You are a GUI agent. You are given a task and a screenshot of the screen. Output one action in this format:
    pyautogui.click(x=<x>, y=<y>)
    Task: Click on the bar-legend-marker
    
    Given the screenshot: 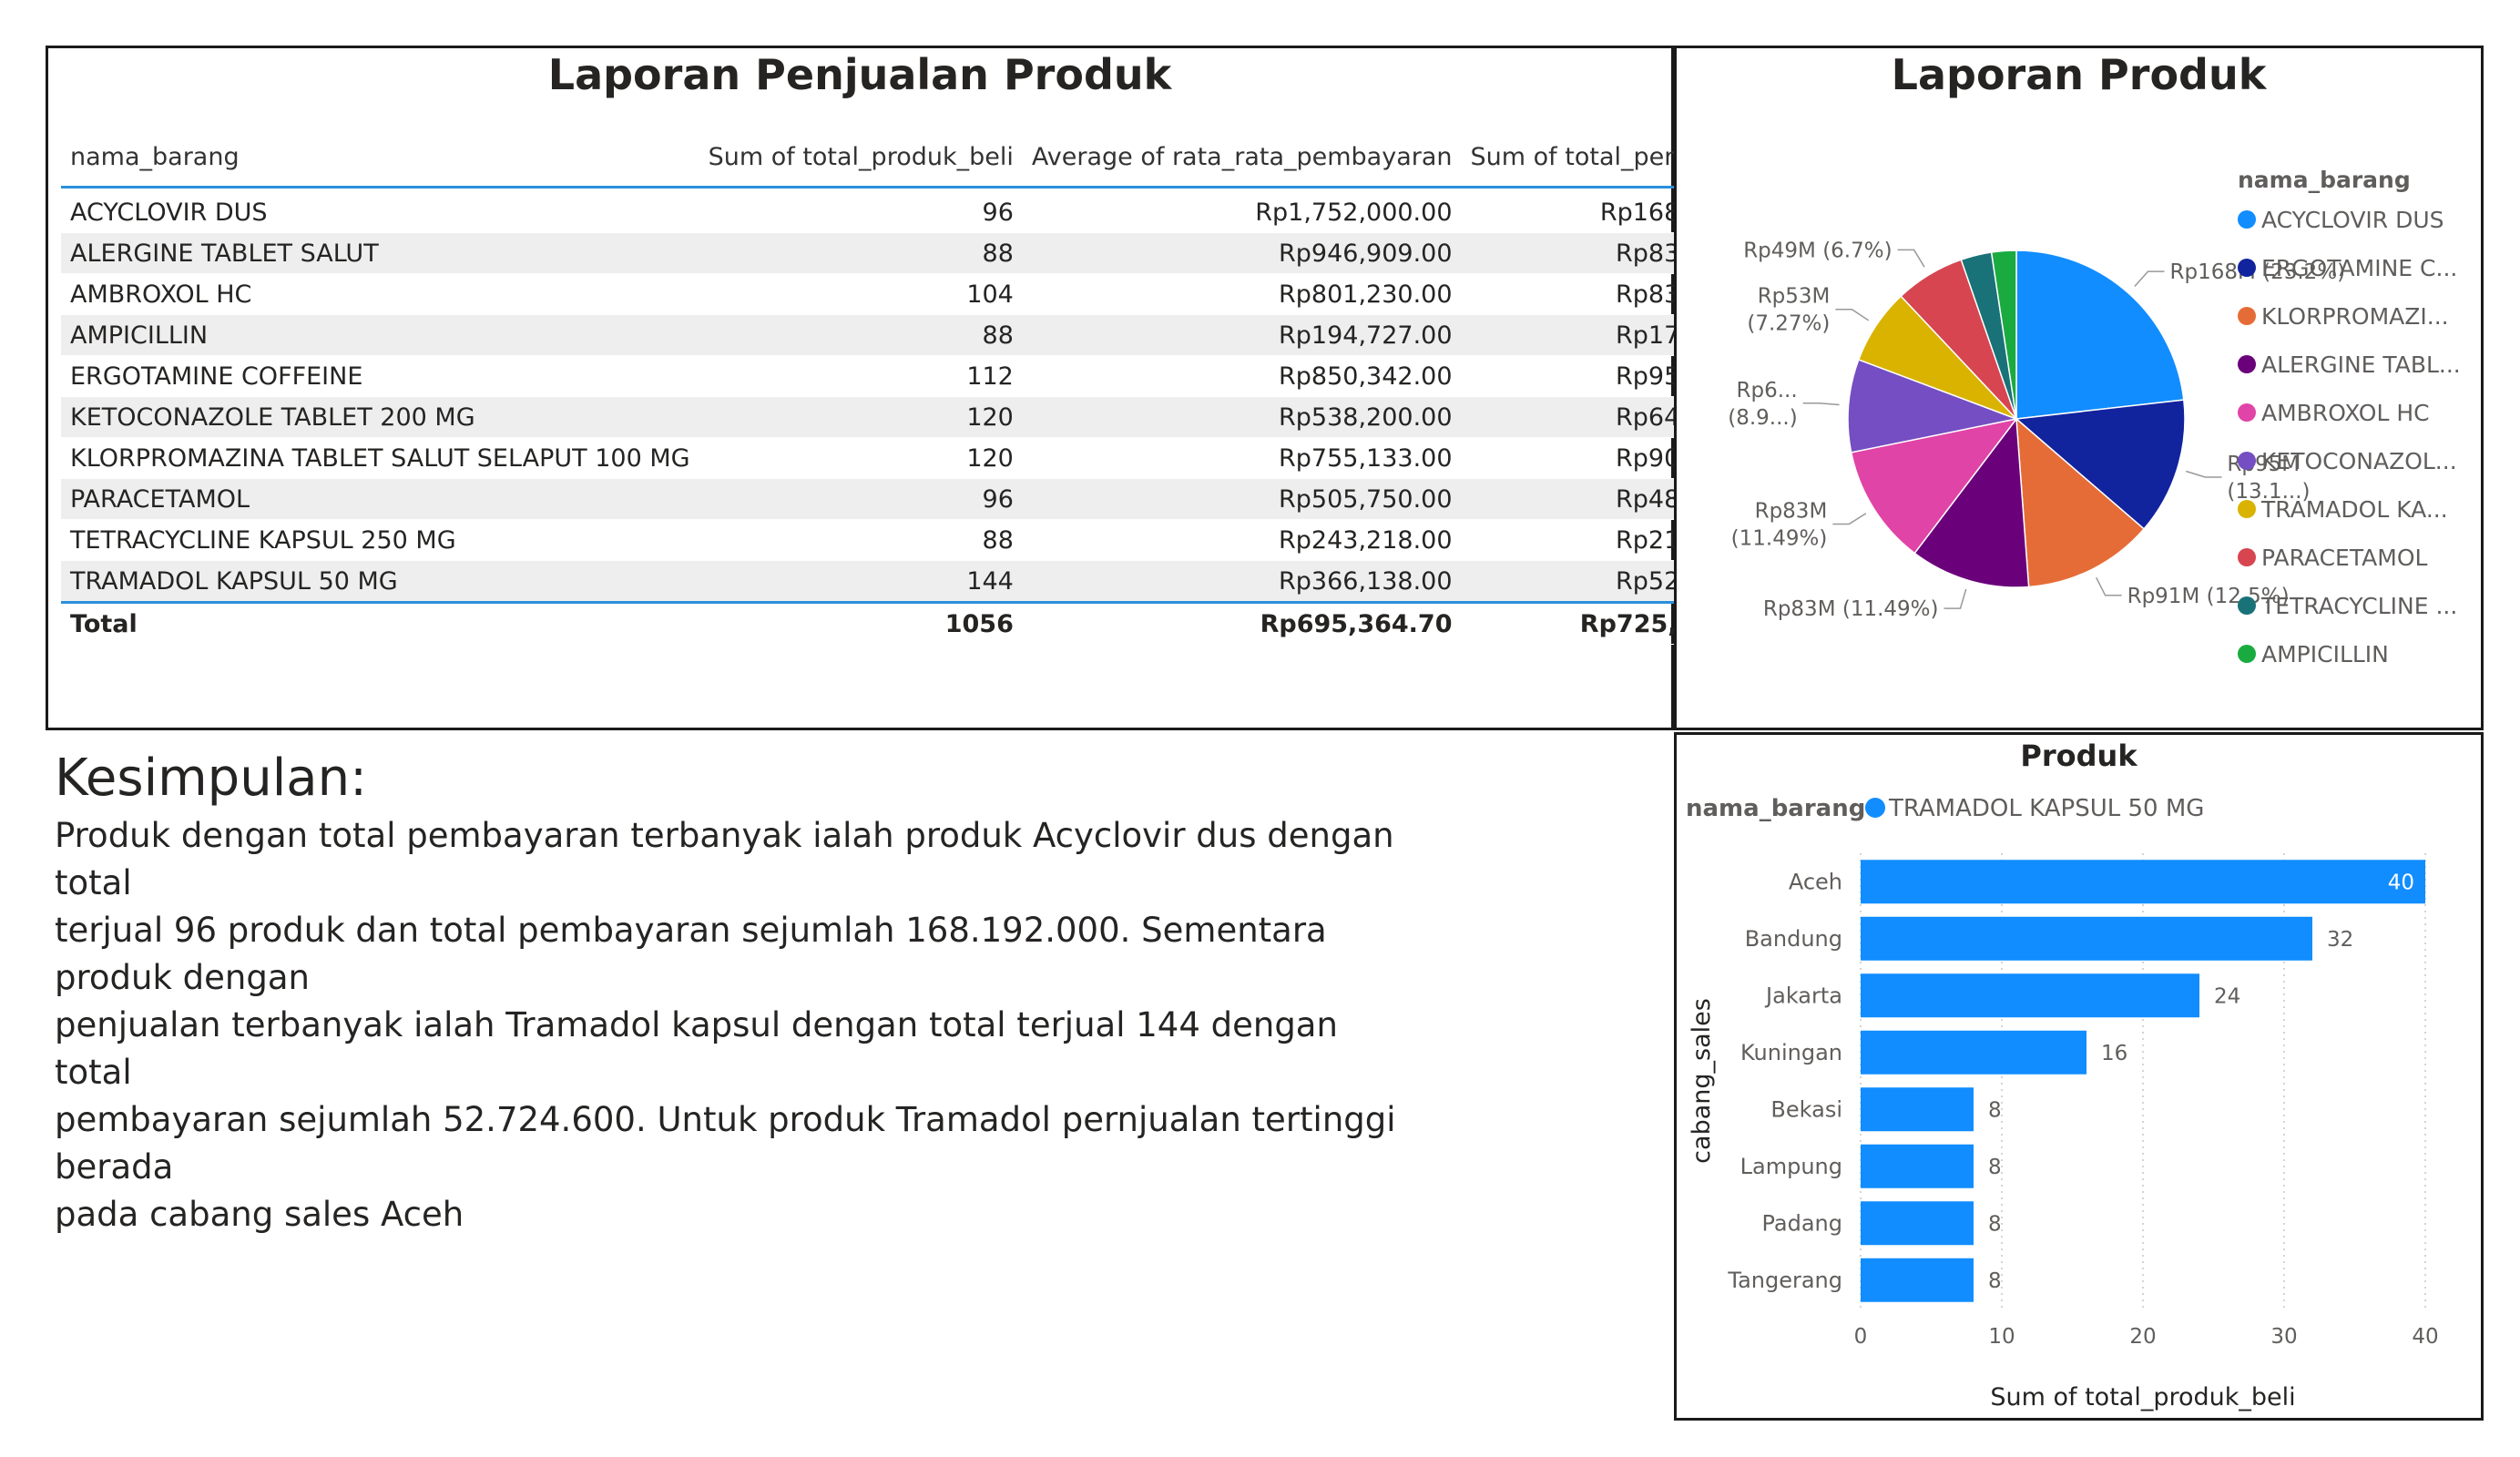 What is the action you would take?
    pyautogui.click(x=1875, y=808)
    